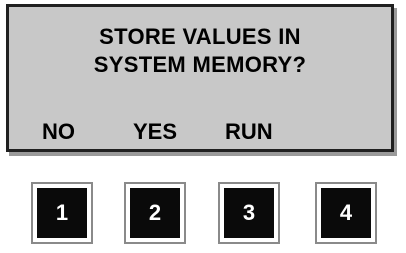  What do you see at coordinates (200, 36) in the screenshot?
I see `prompt-line-1: STORE VALUES IN` at bounding box center [200, 36].